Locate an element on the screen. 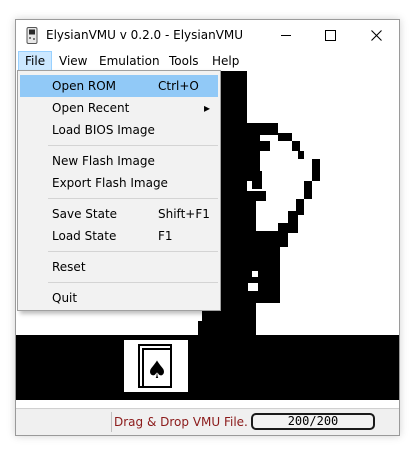 The width and height of the screenshot is (420, 454). menu-item-shortcut: F1 is located at coordinates (165, 236).